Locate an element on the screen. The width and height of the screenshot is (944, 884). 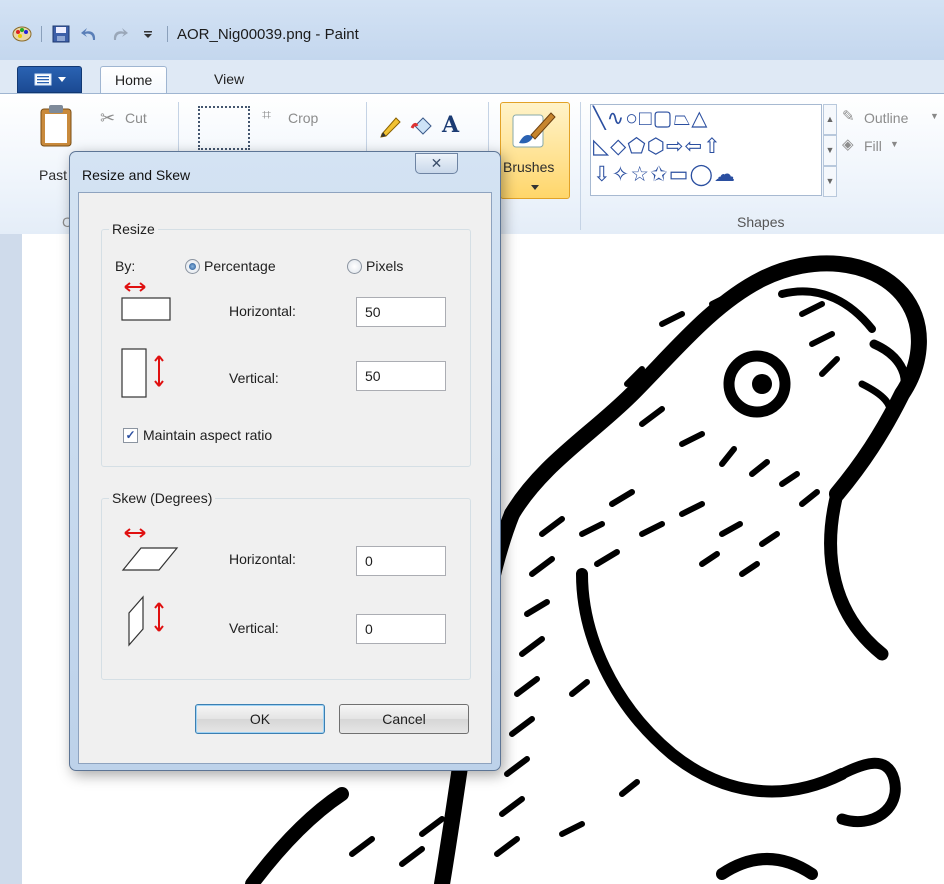
skew-vertical-input: 0 is located at coordinates (401, 629).